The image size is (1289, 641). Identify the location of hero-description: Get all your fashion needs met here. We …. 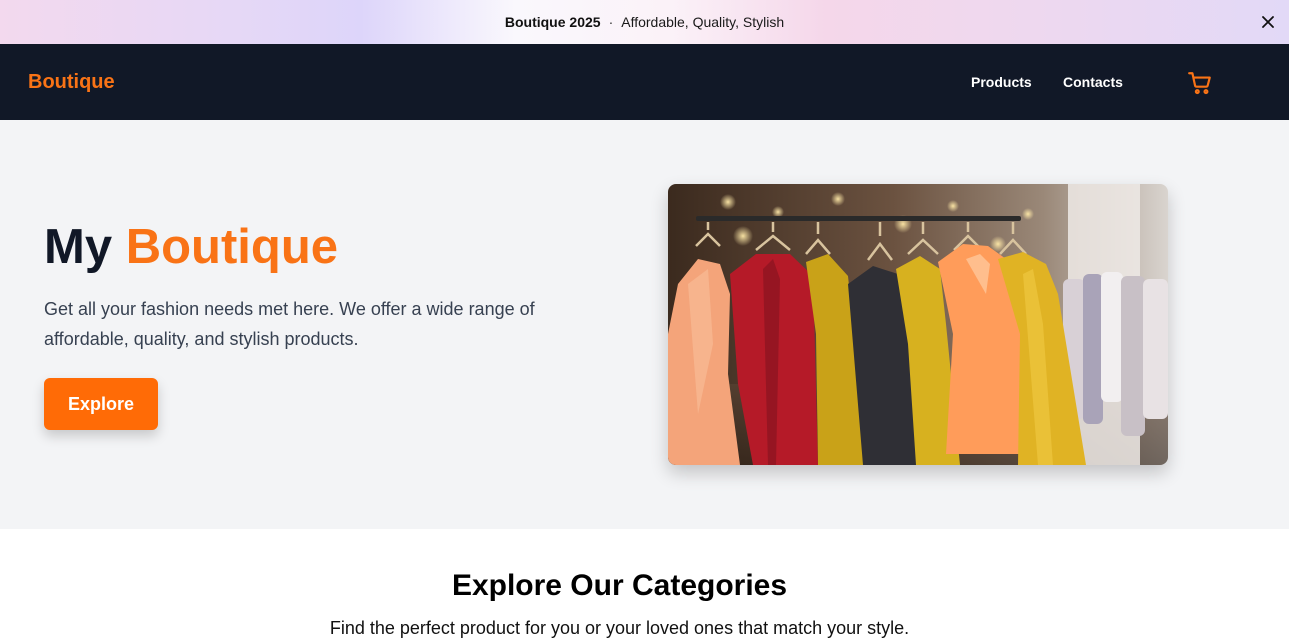
(289, 324).